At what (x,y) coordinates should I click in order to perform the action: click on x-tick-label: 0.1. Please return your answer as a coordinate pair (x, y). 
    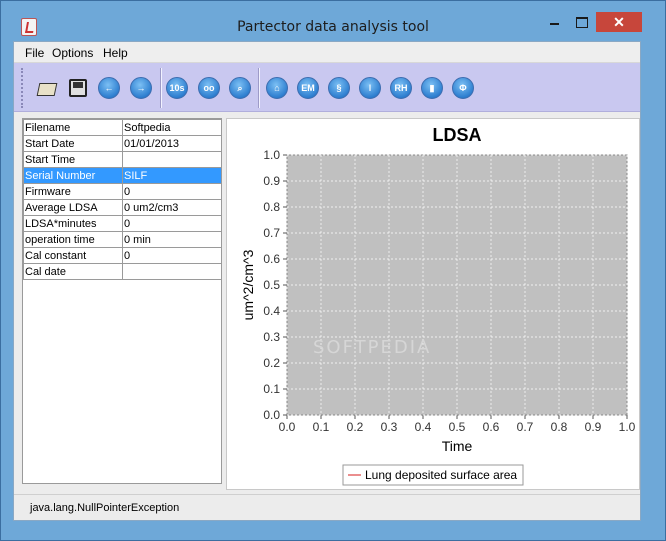
    Looking at the image, I should click on (321, 427).